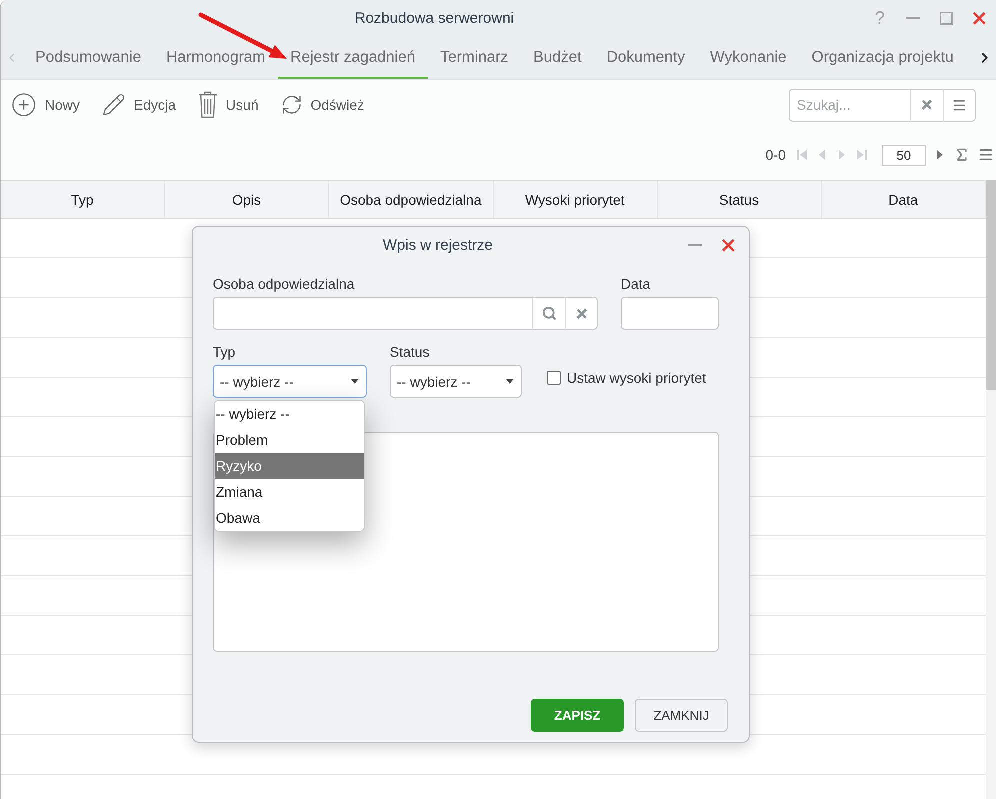 The image size is (996, 799). I want to click on menu-button, so click(959, 105).